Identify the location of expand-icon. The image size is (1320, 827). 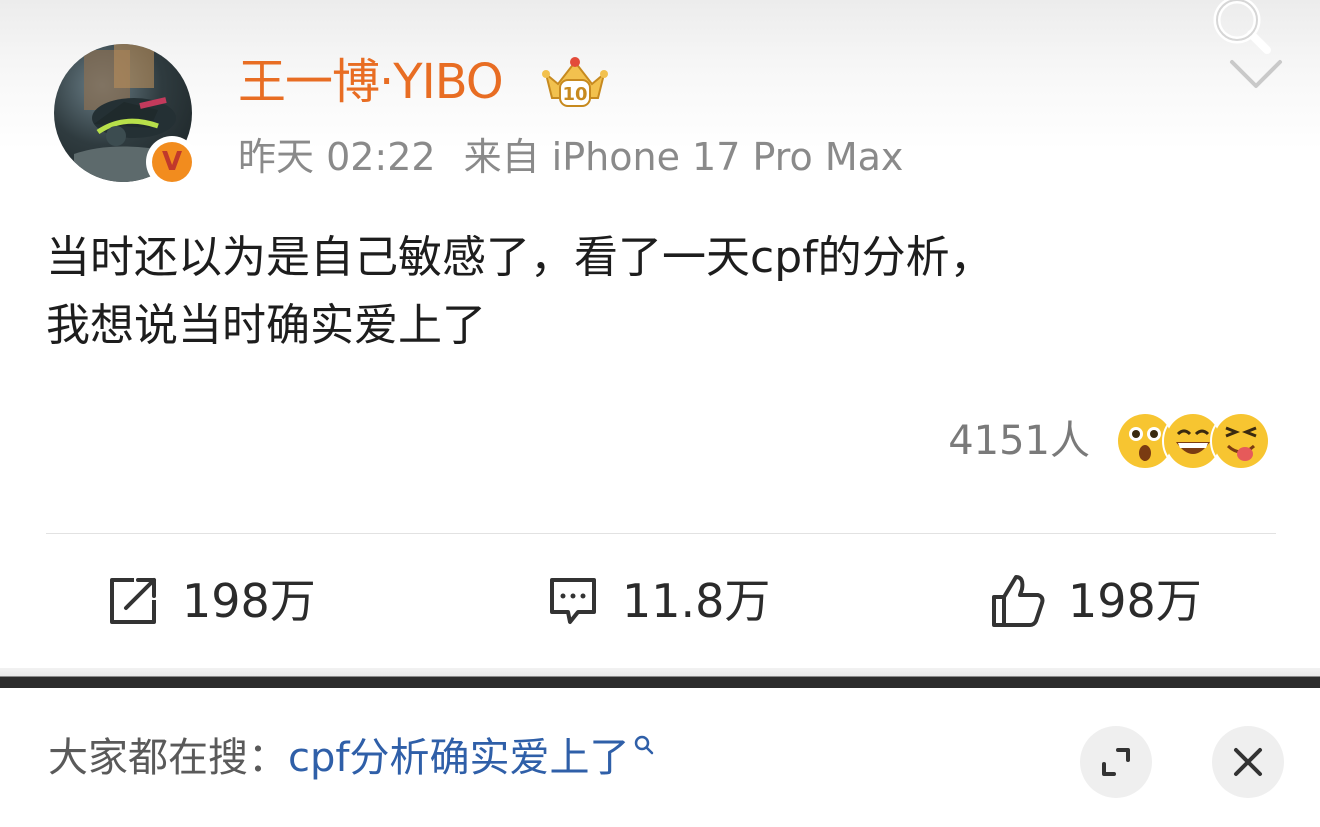
(1116, 762).